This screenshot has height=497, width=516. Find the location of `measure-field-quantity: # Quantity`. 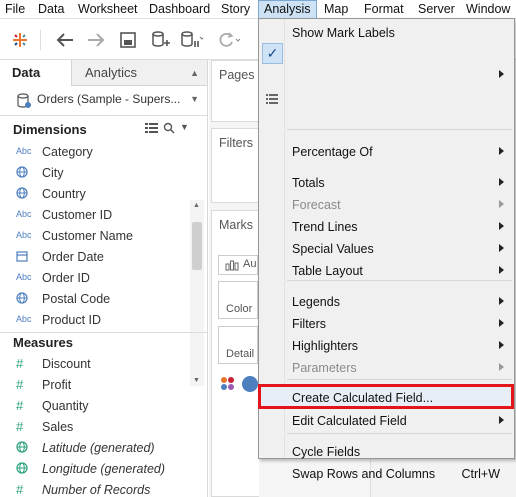

measure-field-quantity: # Quantity is located at coordinates (95, 406).